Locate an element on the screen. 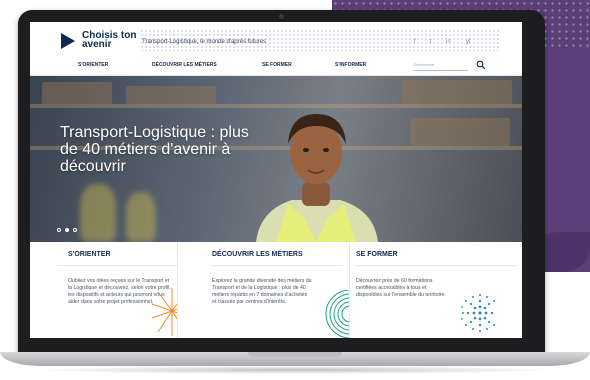 This screenshot has height=380, width=590. carousel-indicators is located at coordinates (69, 228).